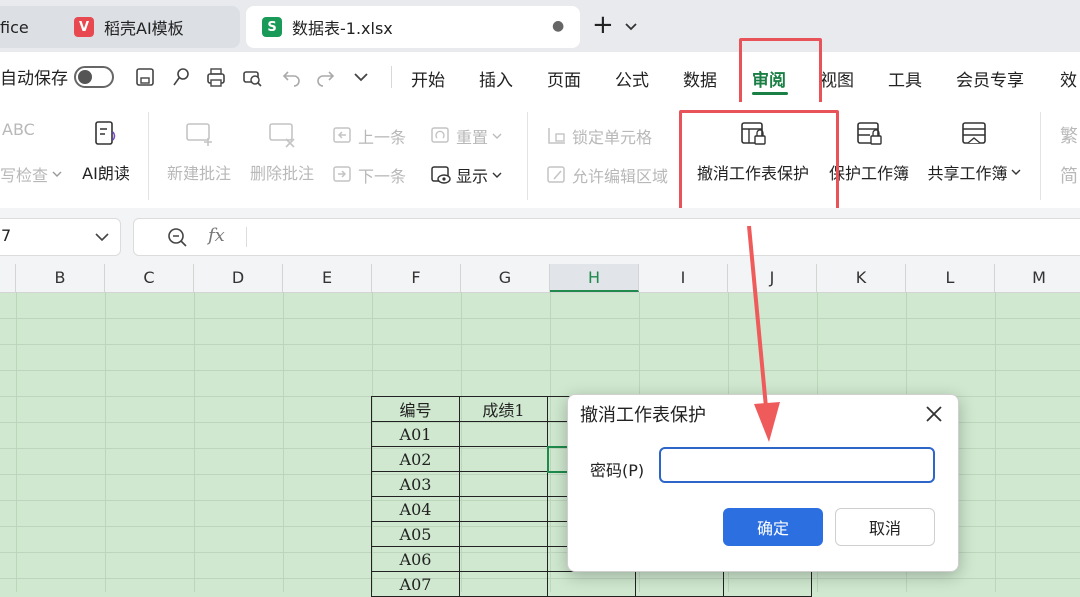 This screenshot has height=597, width=1080. Describe the element at coordinates (149, 278) in the screenshot. I see `column-header: C` at that location.